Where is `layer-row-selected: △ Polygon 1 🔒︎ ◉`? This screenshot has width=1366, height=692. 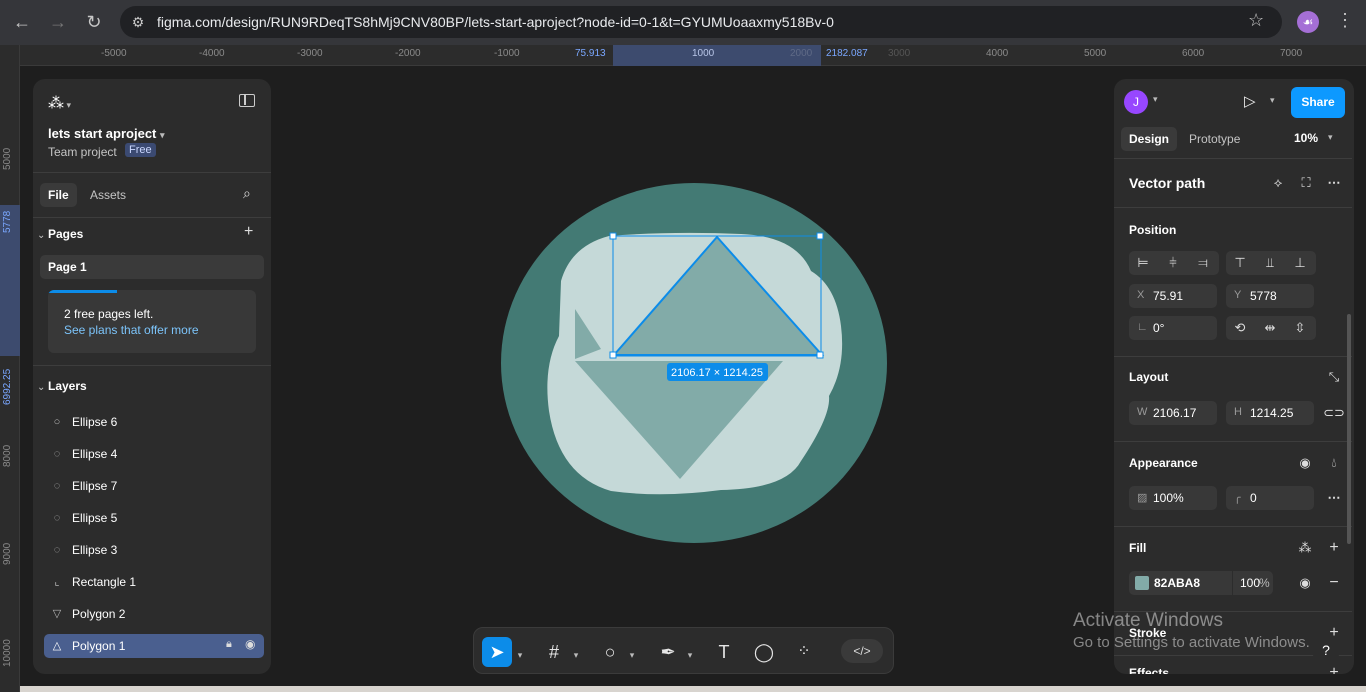 layer-row-selected: △ Polygon 1 🔒︎ ◉ is located at coordinates (154, 646).